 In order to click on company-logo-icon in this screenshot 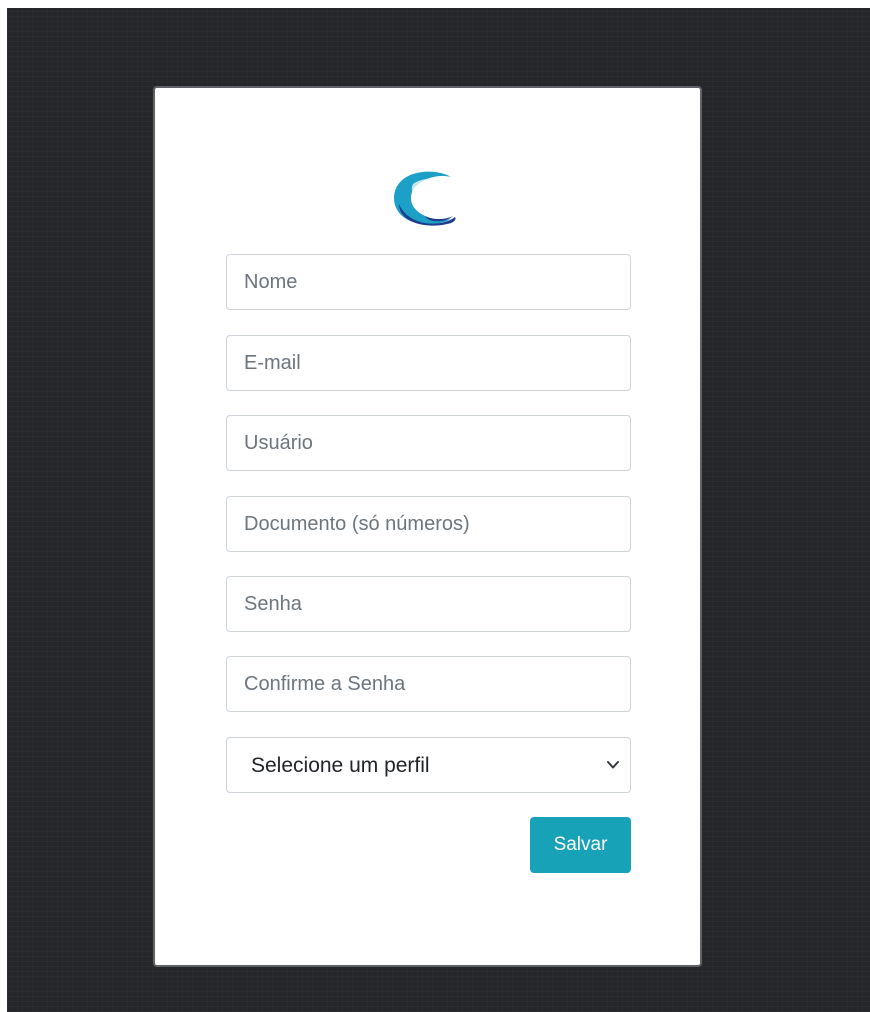, I will do `click(425, 198)`.